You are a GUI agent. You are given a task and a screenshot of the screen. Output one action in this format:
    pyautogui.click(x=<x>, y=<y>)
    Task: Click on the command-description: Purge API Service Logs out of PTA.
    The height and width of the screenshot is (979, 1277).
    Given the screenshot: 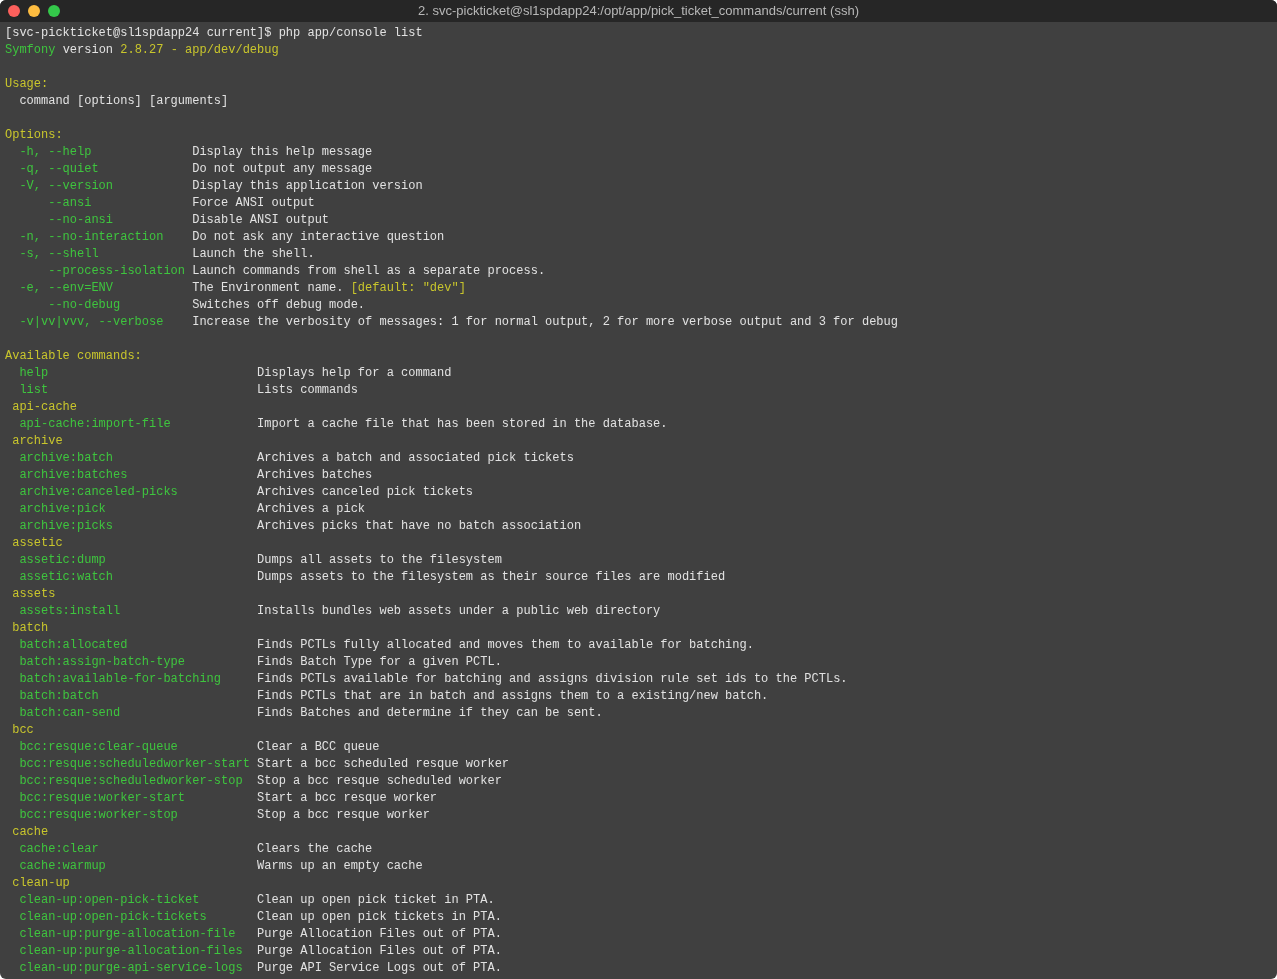 What is the action you would take?
    pyautogui.click(x=379, y=968)
    